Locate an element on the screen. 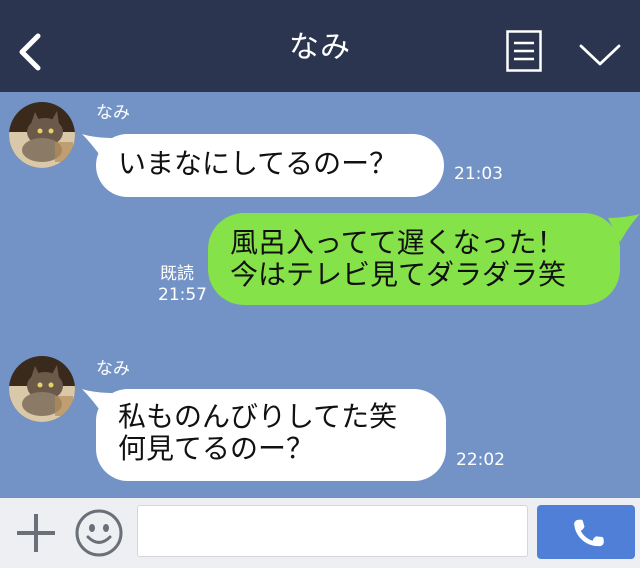 This screenshot has height=568, width=640. chat-title: なみ is located at coordinates (320, 47).